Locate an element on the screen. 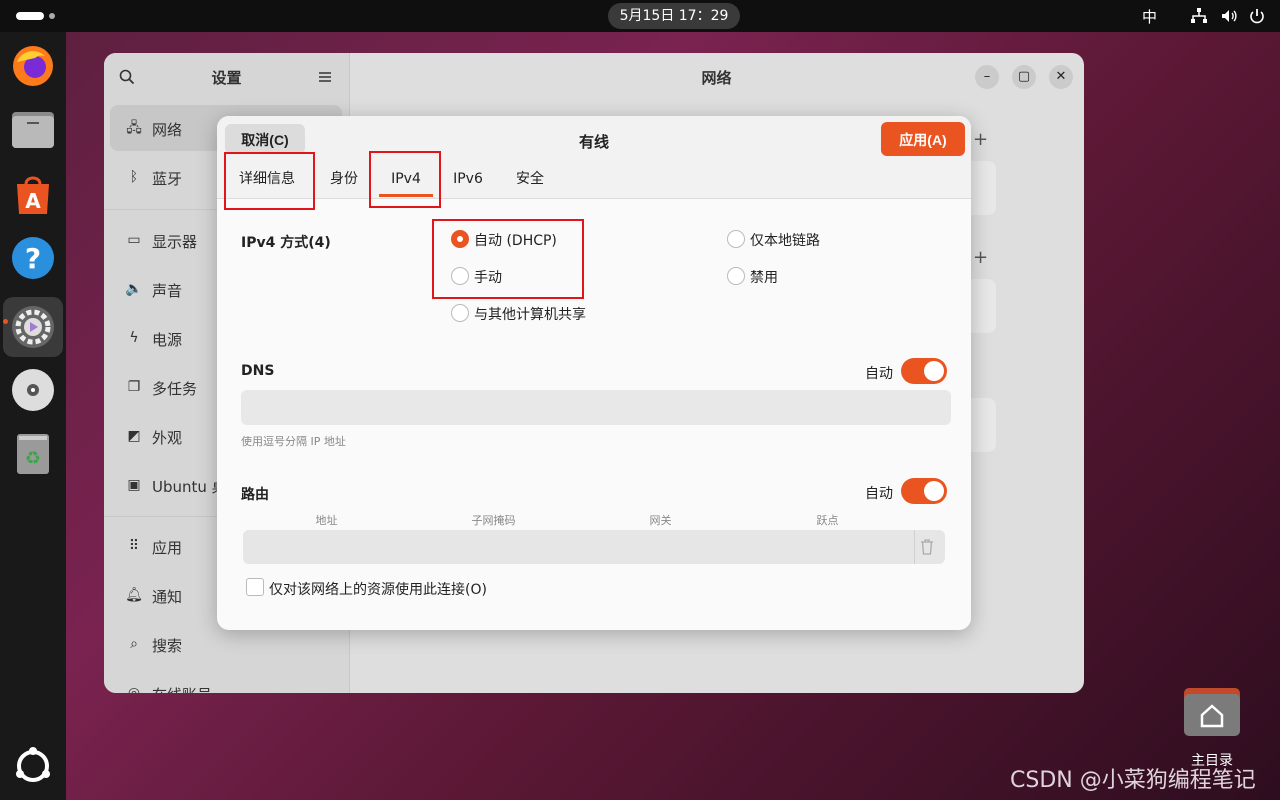 This screenshot has height=800, width=1280. tab-security: 安全 is located at coordinates (530, 179).